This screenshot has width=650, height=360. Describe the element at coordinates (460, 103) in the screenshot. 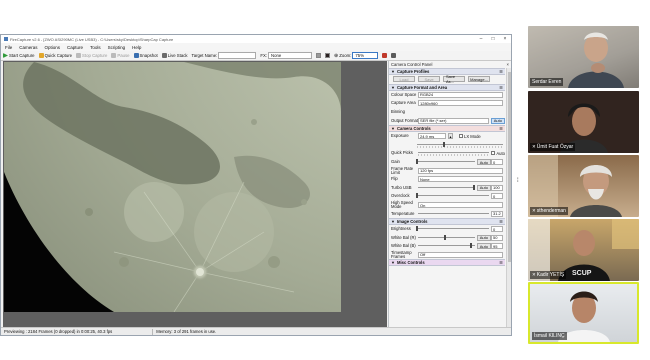

I see `capture-area-select: 1280x960` at that location.